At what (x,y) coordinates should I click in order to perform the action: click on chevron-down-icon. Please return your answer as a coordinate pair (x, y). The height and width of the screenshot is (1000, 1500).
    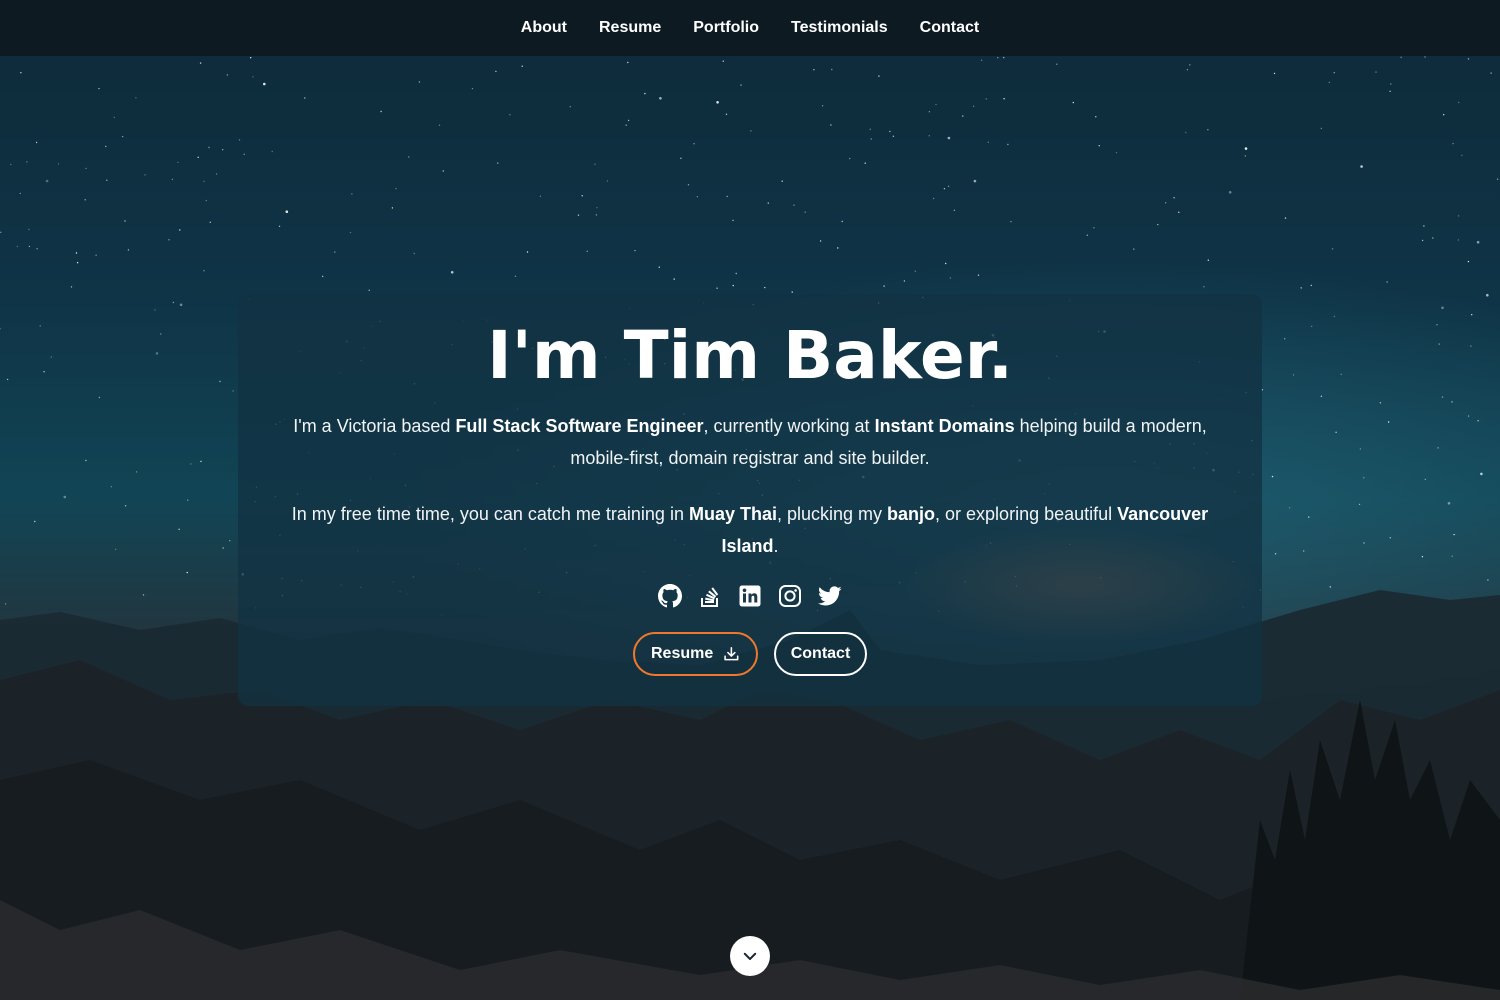
    Looking at the image, I should click on (750, 956).